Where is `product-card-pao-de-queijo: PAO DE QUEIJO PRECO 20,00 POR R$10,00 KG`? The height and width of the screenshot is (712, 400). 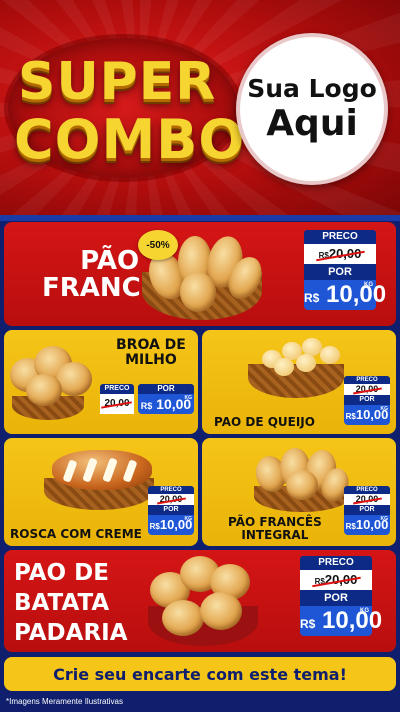
product-card-pao-de-queijo: PAO DE QUEIJO PRECO 20,00 POR R$10,00 KG is located at coordinates (299, 382).